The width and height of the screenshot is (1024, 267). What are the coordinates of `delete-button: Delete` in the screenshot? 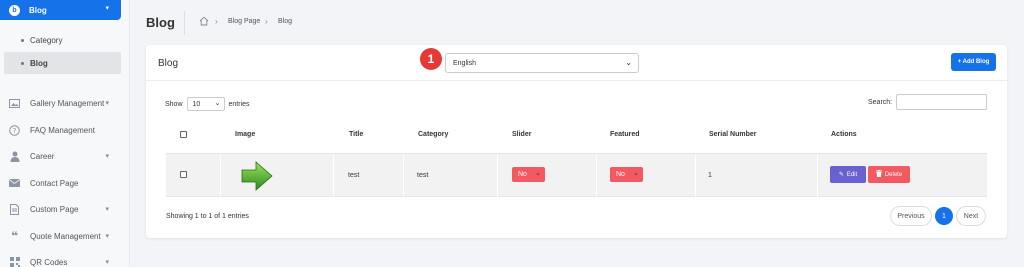 It's located at (889, 174).